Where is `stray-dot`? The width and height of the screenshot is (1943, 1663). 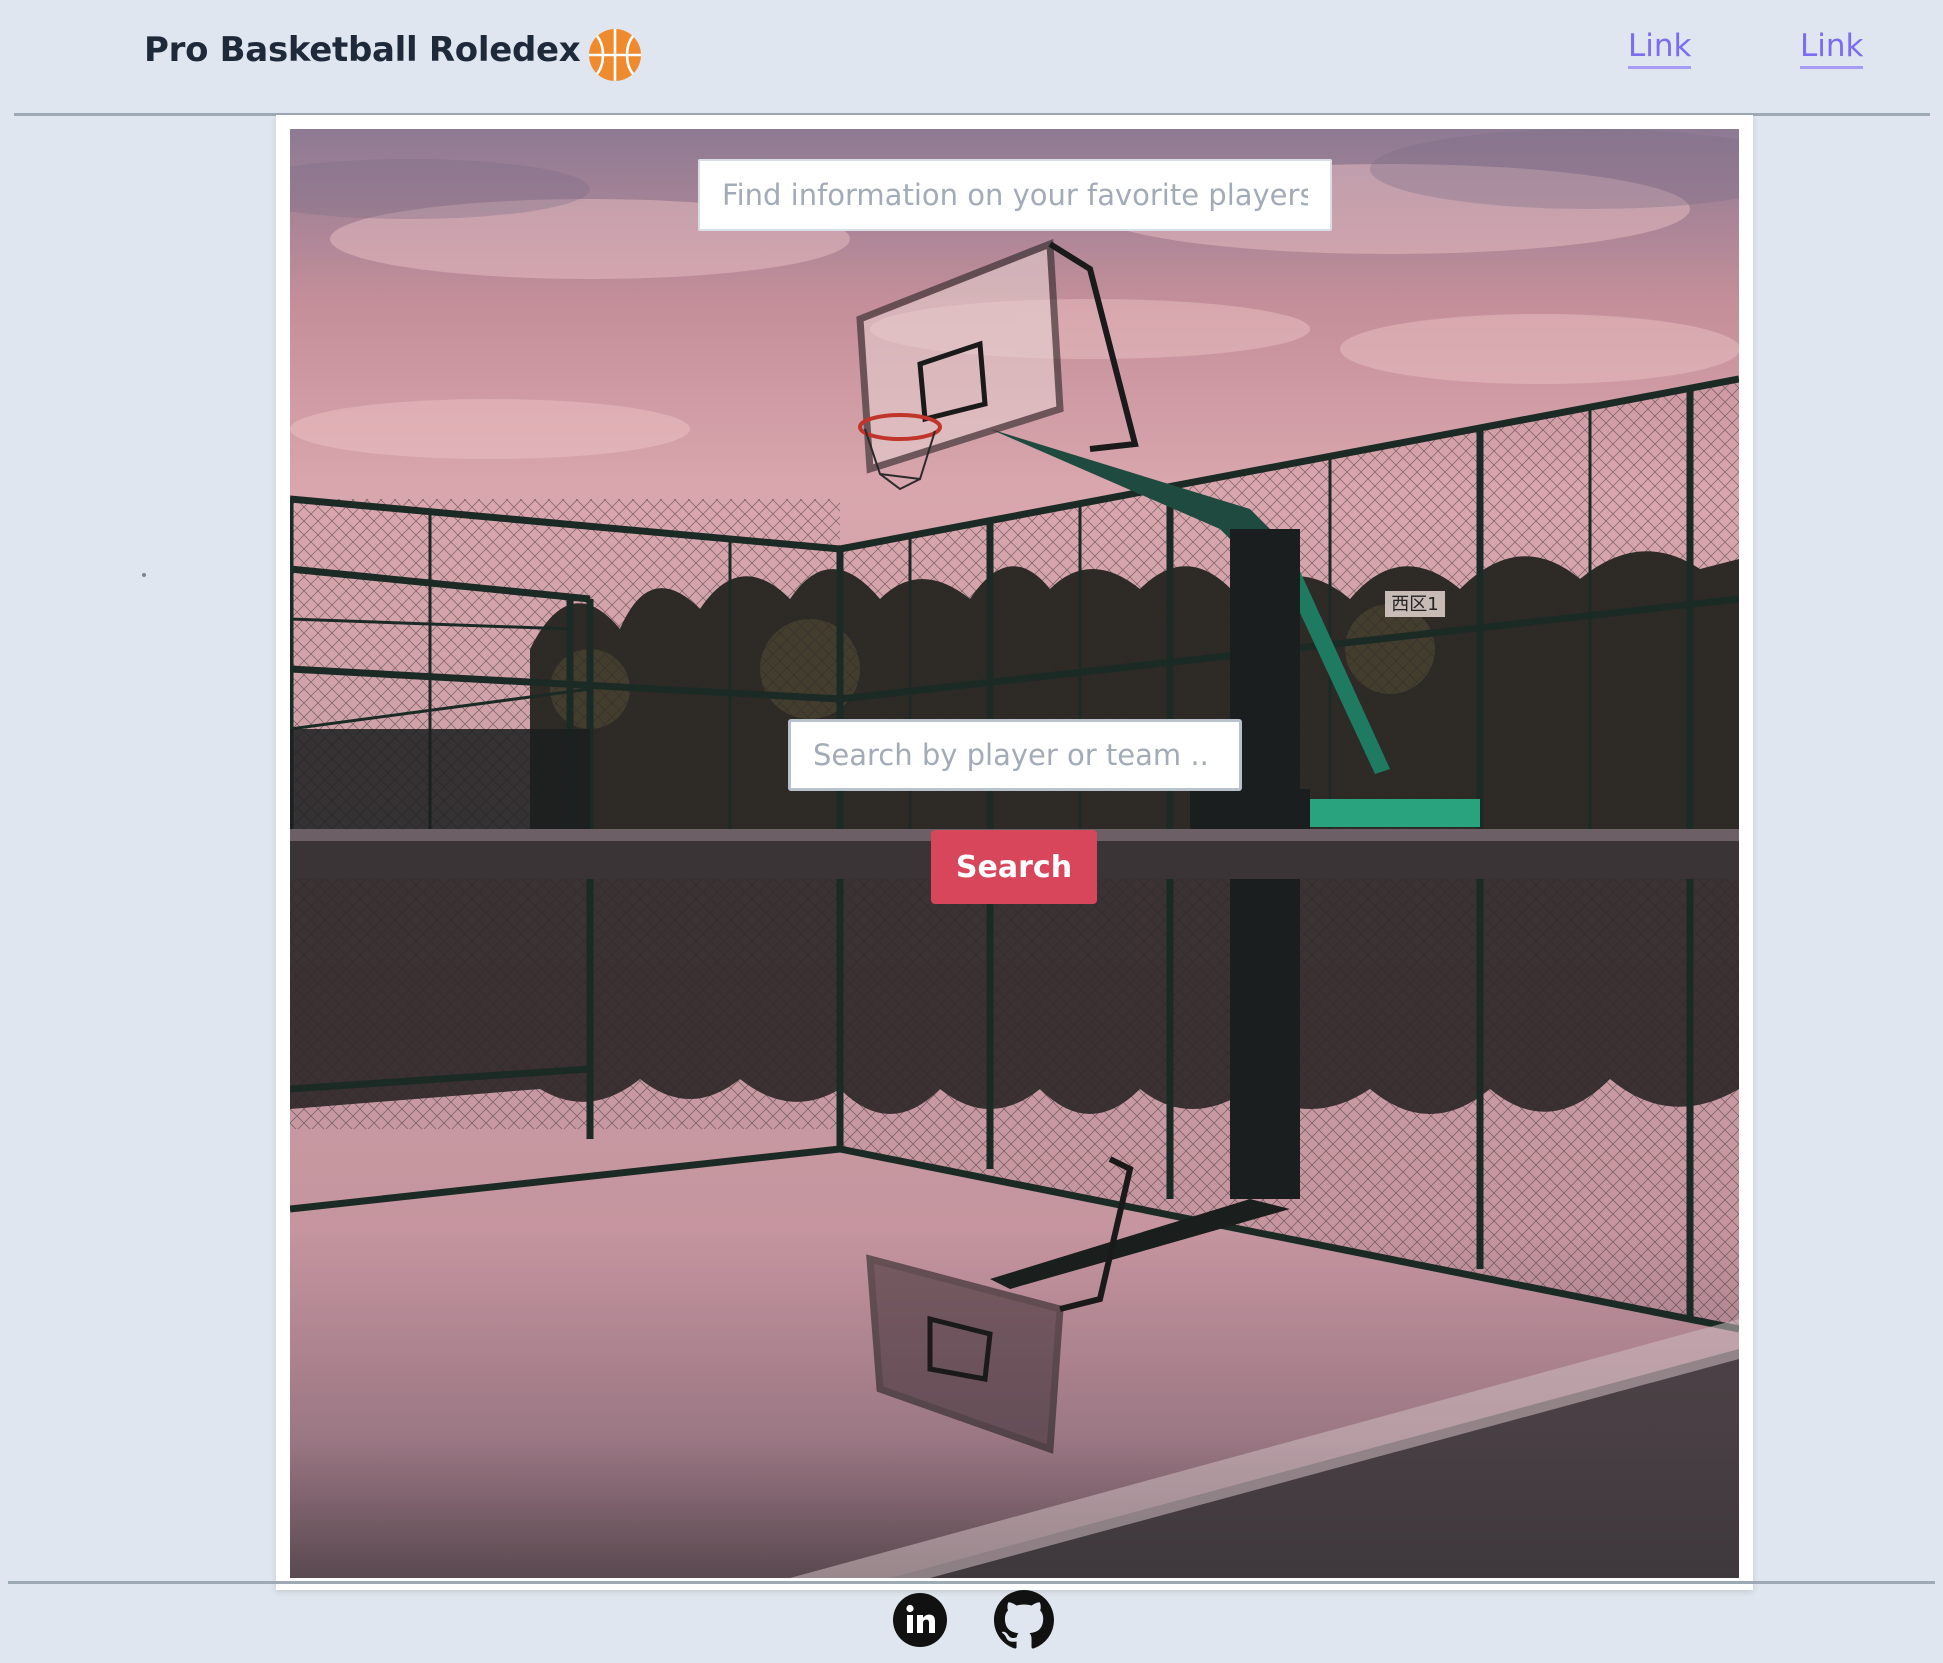 stray-dot is located at coordinates (144, 575).